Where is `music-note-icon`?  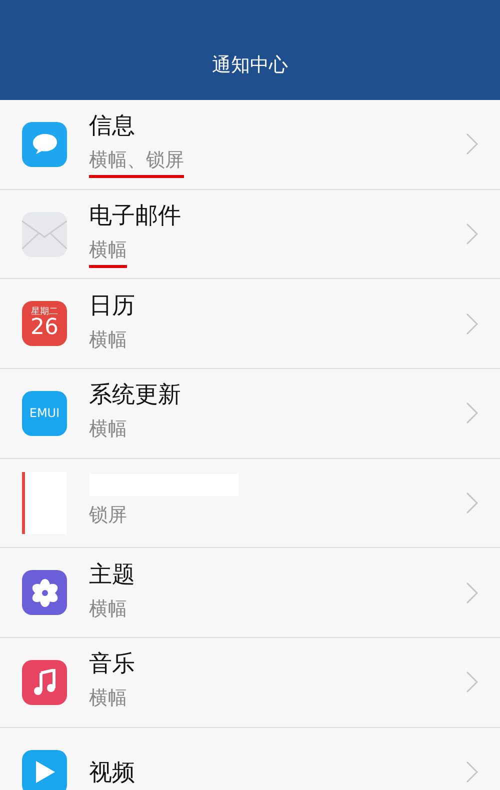
music-note-icon is located at coordinates (44, 682).